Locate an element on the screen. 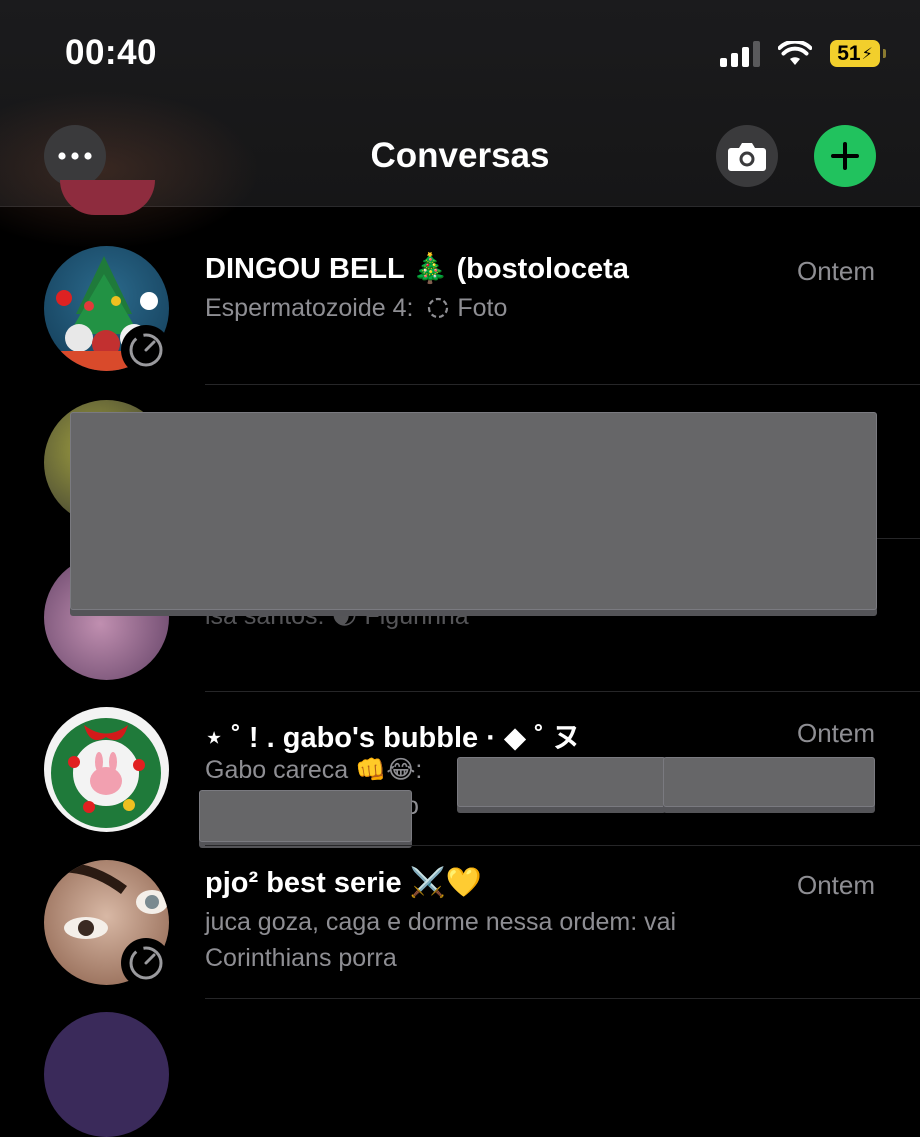  preview-author: Espermatozoide 4: is located at coordinates (309, 308).